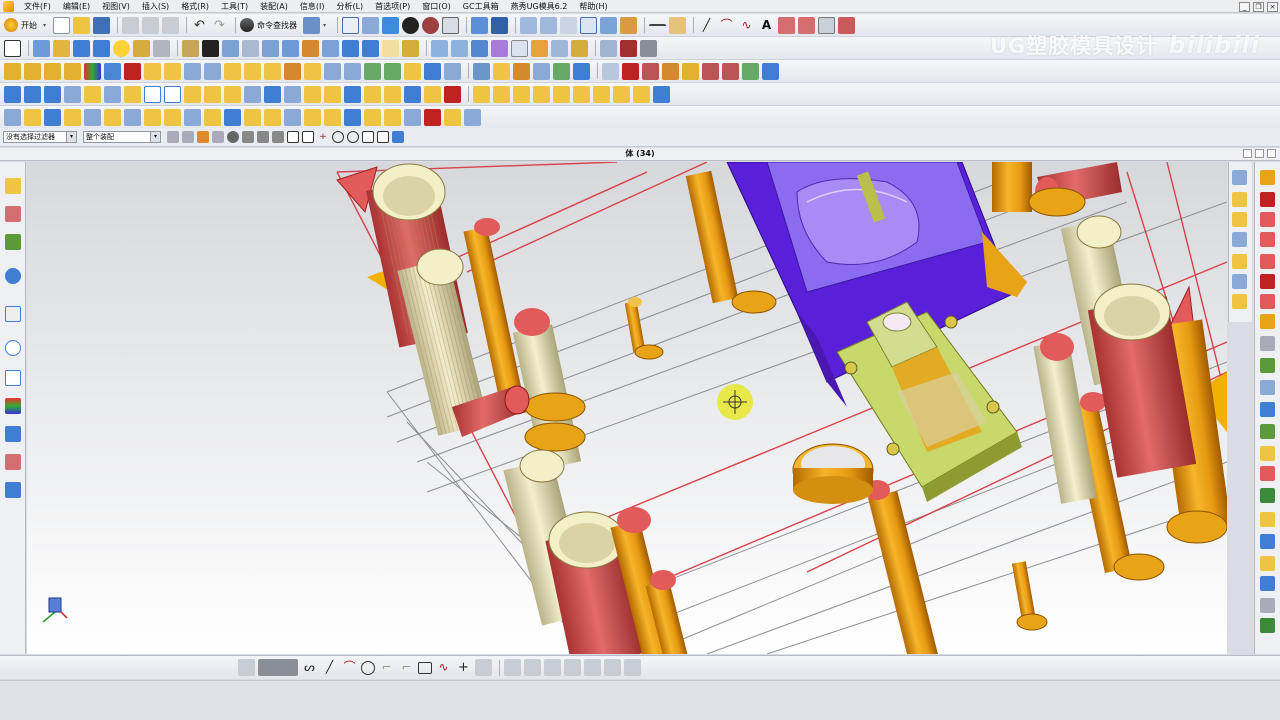 The image size is (1280, 720). What do you see at coordinates (248, 137) in the screenshot?
I see `snap-end-icon` at bounding box center [248, 137].